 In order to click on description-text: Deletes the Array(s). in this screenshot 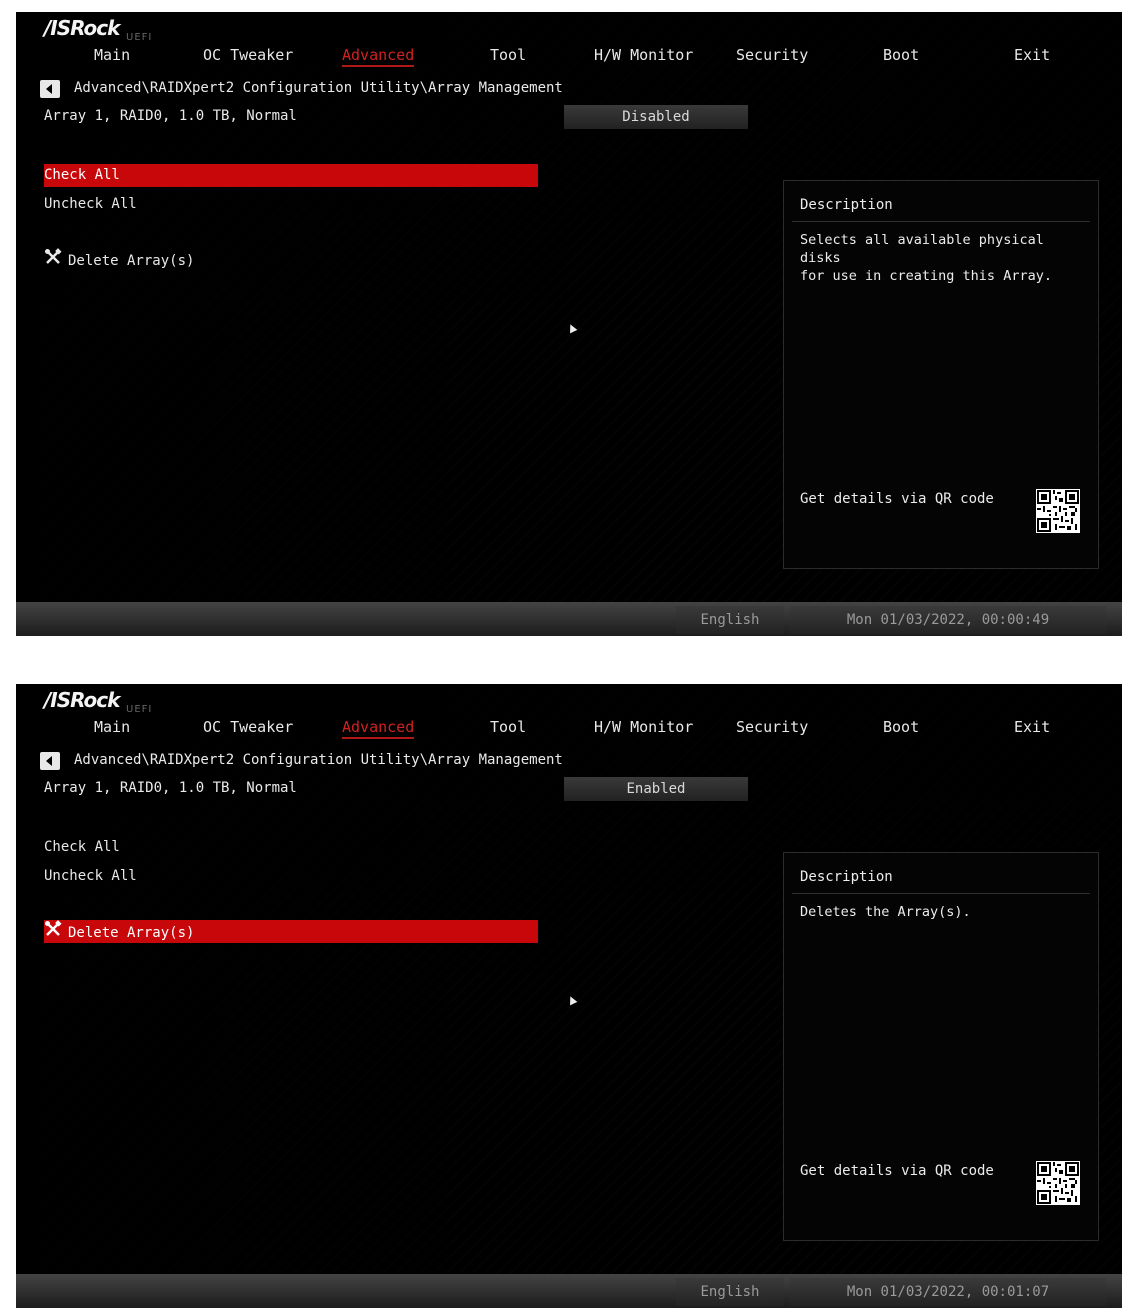, I will do `click(885, 912)`.